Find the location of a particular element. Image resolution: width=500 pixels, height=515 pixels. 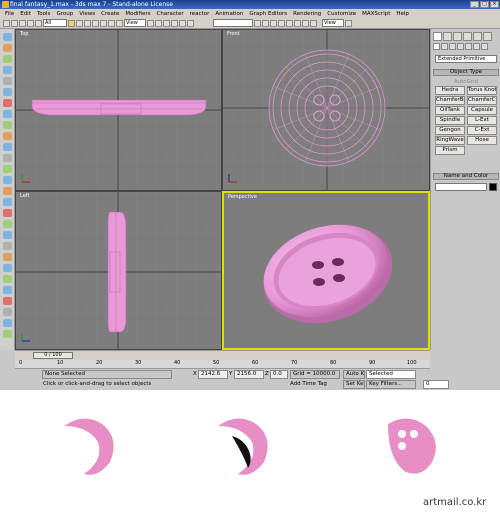

name-and-color-rollout: Name and Color is located at coordinates (466, 176).